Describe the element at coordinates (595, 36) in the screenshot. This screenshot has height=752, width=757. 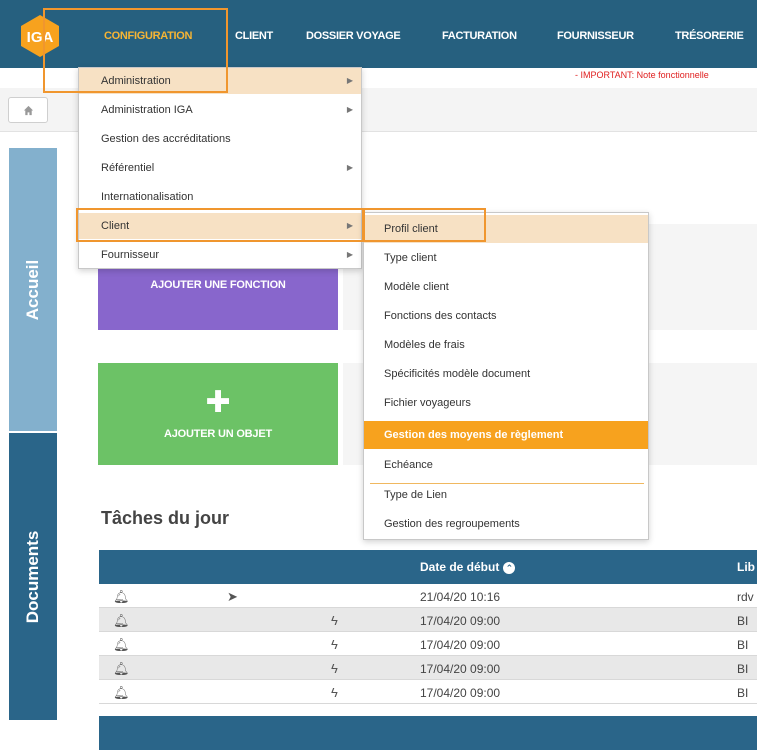
I see `nav-fournisseur: FOURNISSEUR` at that location.